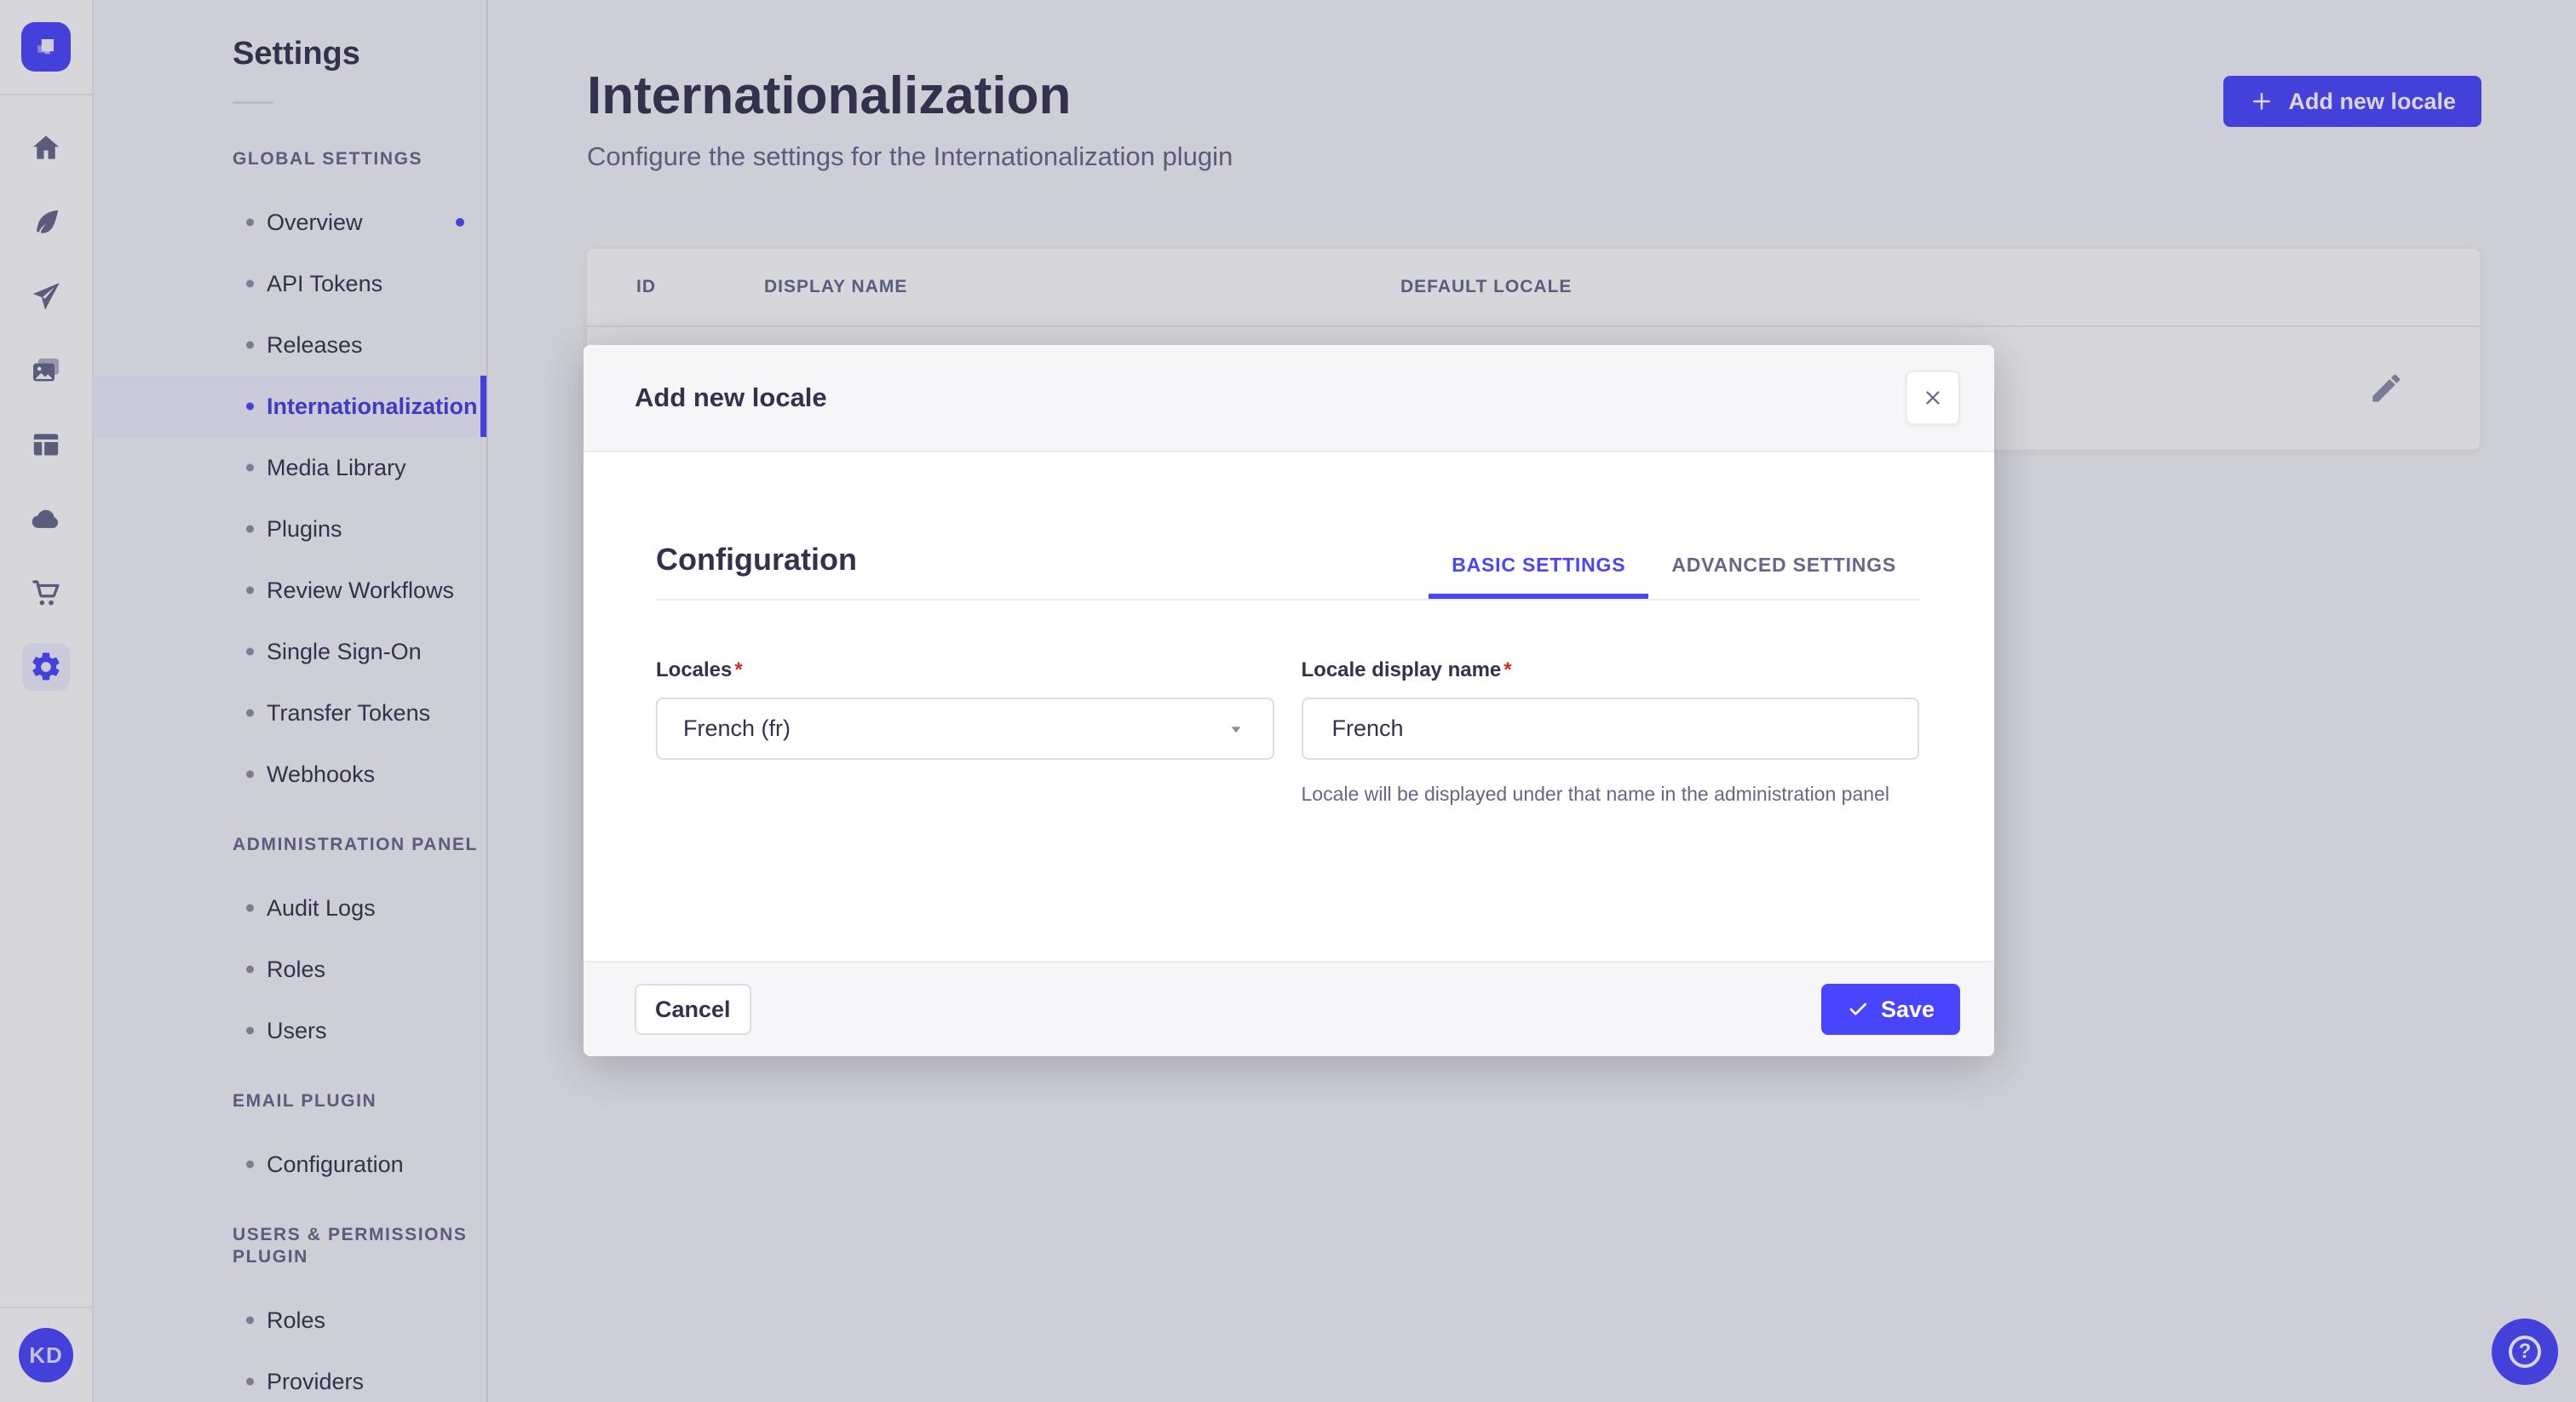 This screenshot has height=1402, width=2576. Describe the element at coordinates (756, 559) in the screenshot. I see `configuration-title: Configuration` at that location.